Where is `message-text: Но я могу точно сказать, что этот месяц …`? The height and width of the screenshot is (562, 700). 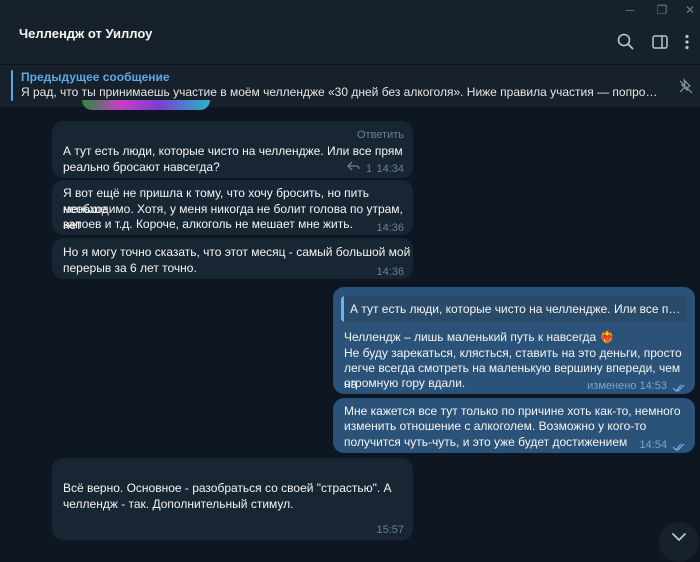 message-text: Но я могу точно сказать, что этот месяц … is located at coordinates (237, 252).